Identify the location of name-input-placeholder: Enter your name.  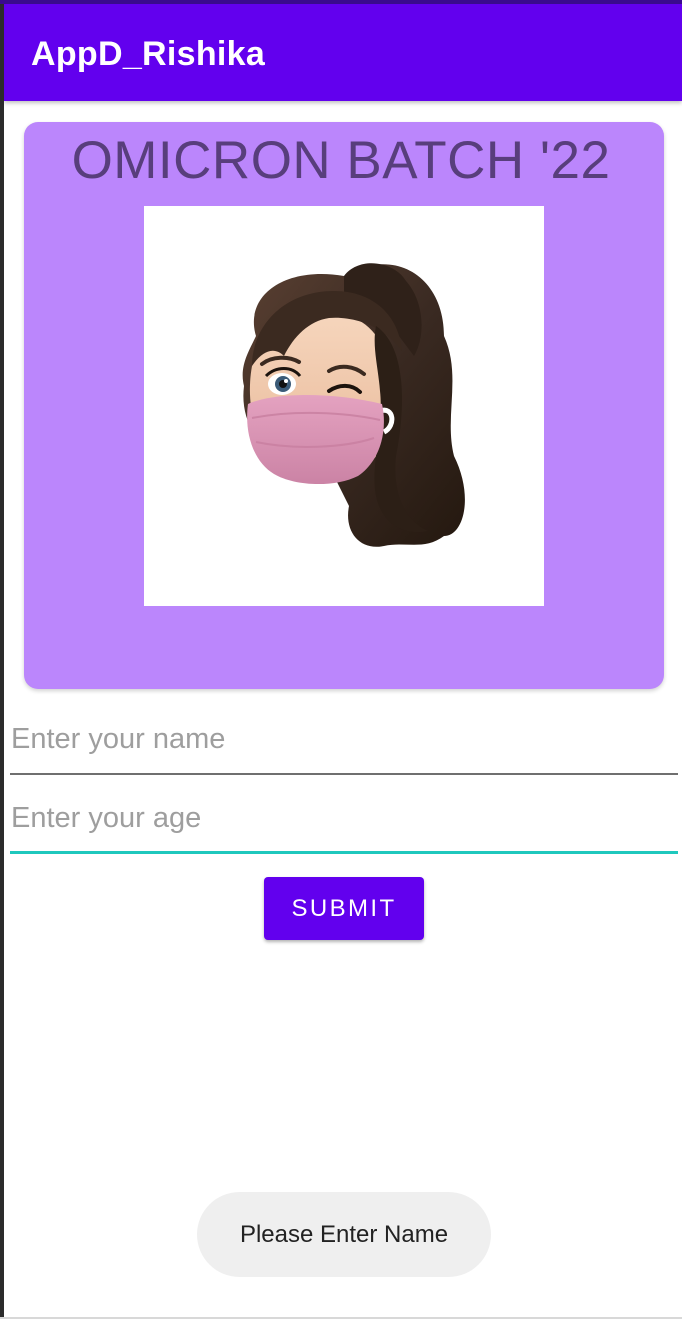
(118, 739).